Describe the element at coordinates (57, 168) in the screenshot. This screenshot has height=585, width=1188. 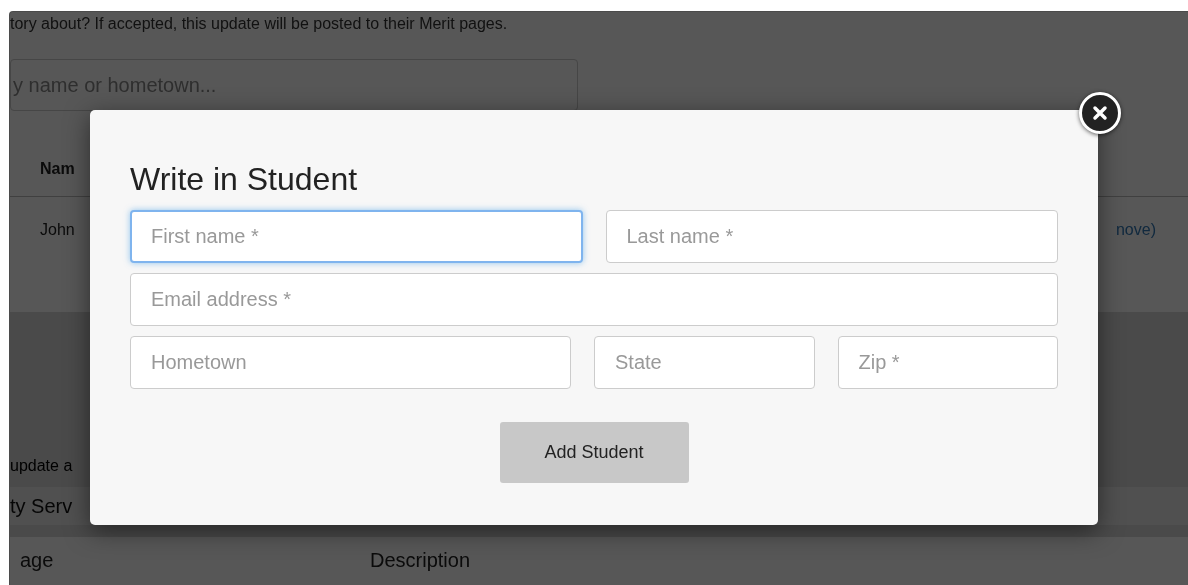
I see `column-header: Nam` at that location.